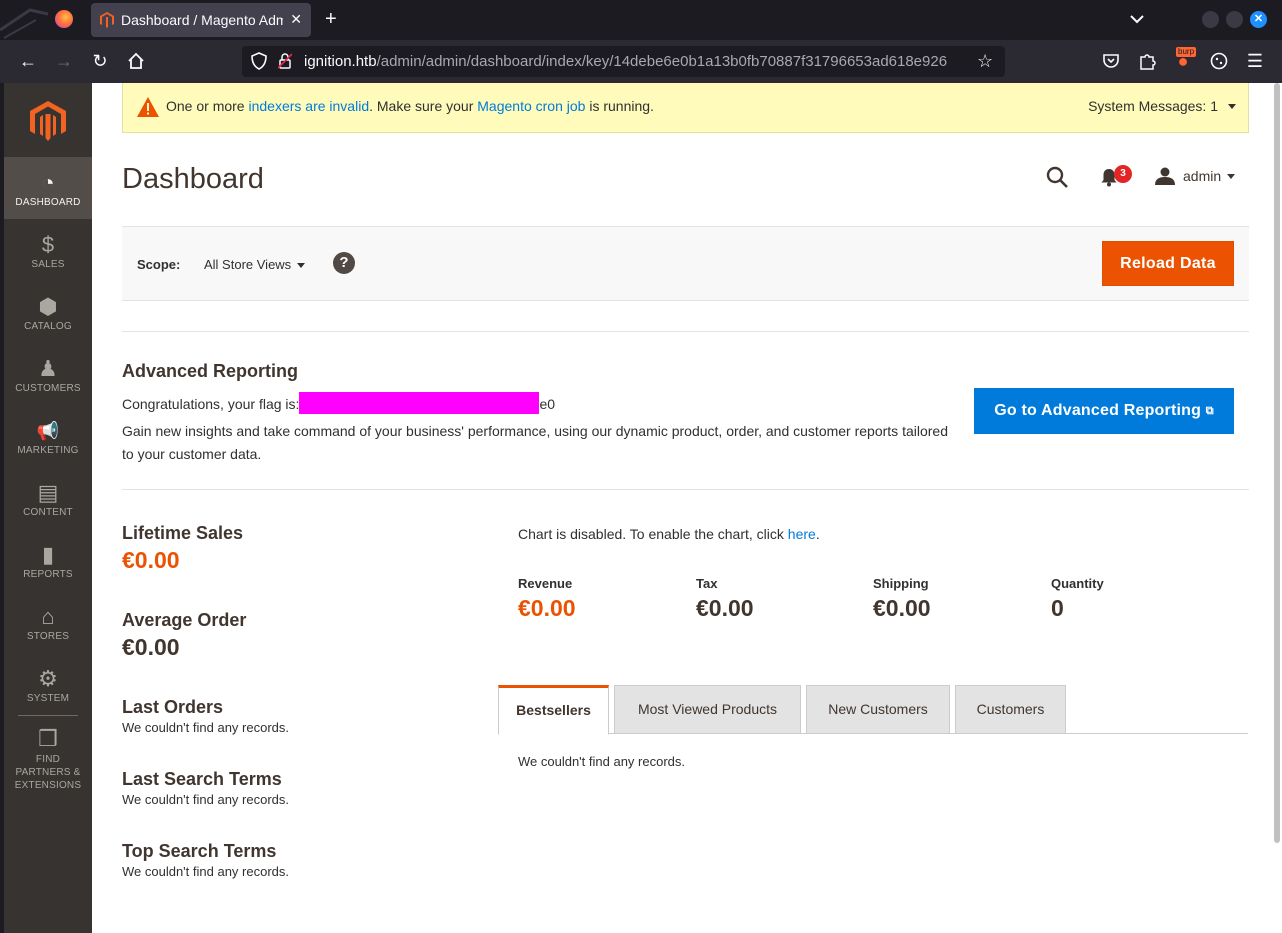 Image resolution: width=1282 pixels, height=933 pixels. Describe the element at coordinates (48, 182) in the screenshot. I see `dashboard-gauge-icon: ◔` at that location.